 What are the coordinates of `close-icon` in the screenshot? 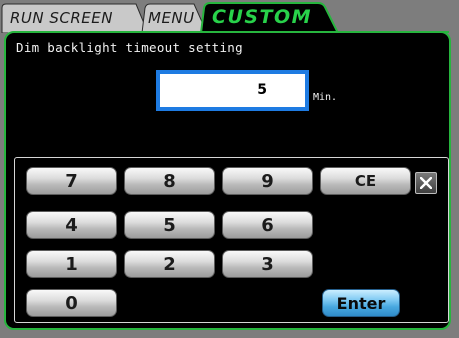 It's located at (426, 183).